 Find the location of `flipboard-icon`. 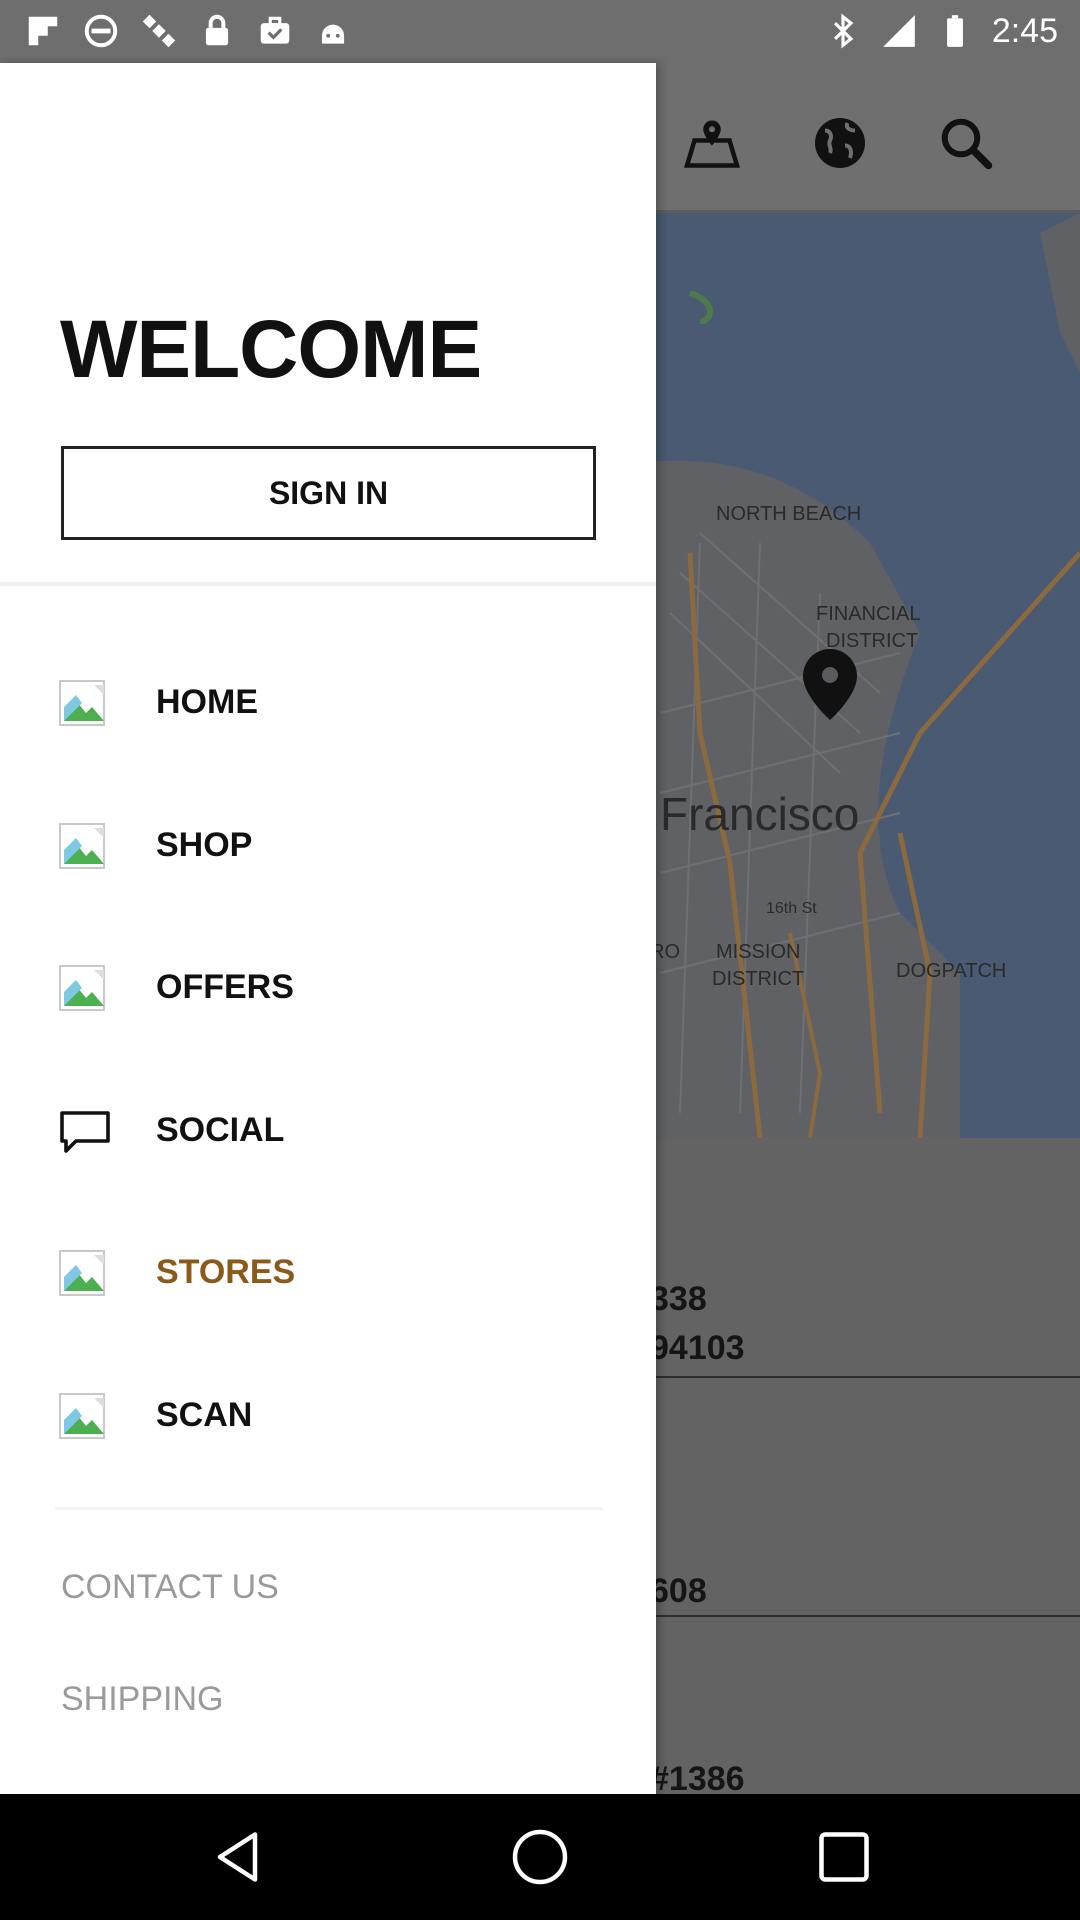

flipboard-icon is located at coordinates (43, 31).